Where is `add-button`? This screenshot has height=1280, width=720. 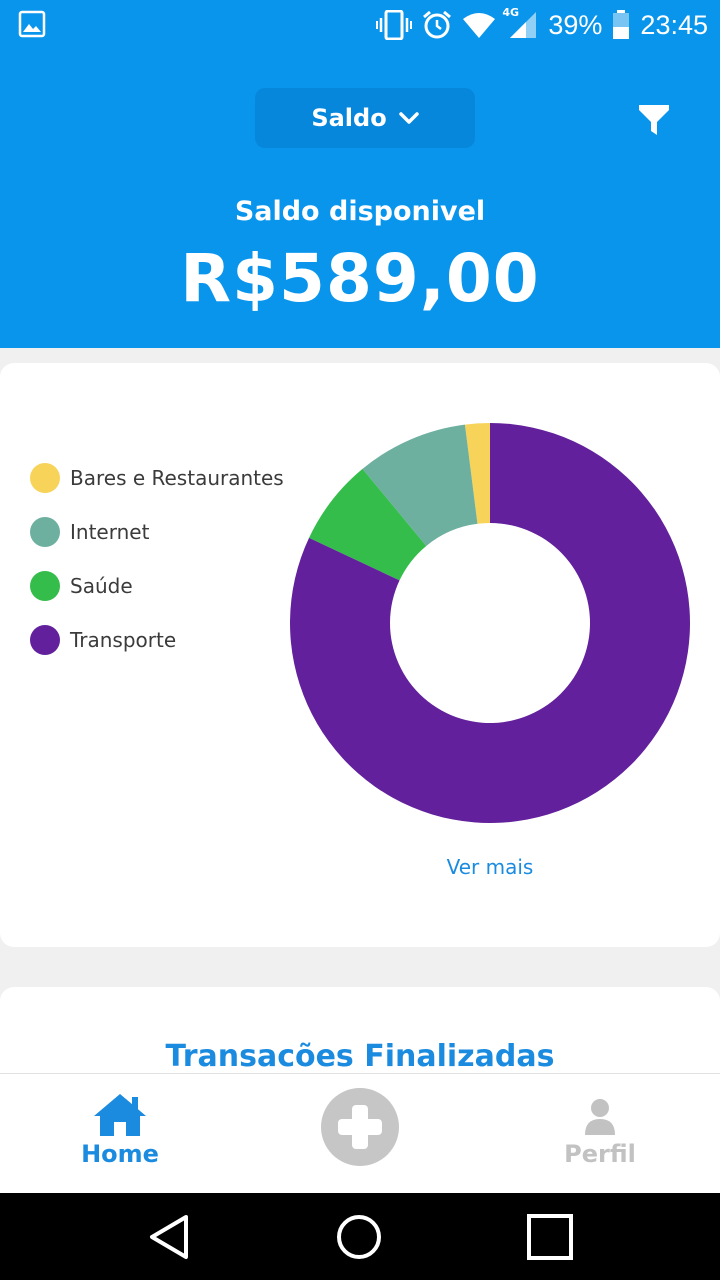
add-button is located at coordinates (360, 1127).